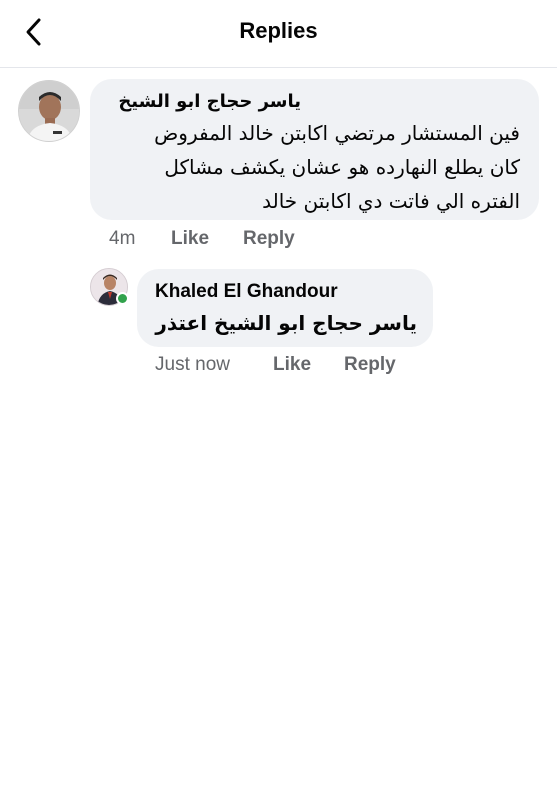 The image size is (557, 800). I want to click on comment-timestamp: Just now, so click(192, 364).